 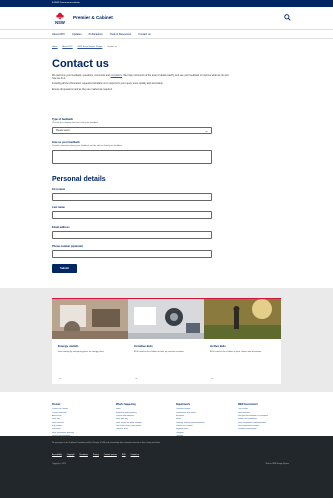 I want to click on footer-link-disclaimer: Disclaimer, so click(x=84, y=455).